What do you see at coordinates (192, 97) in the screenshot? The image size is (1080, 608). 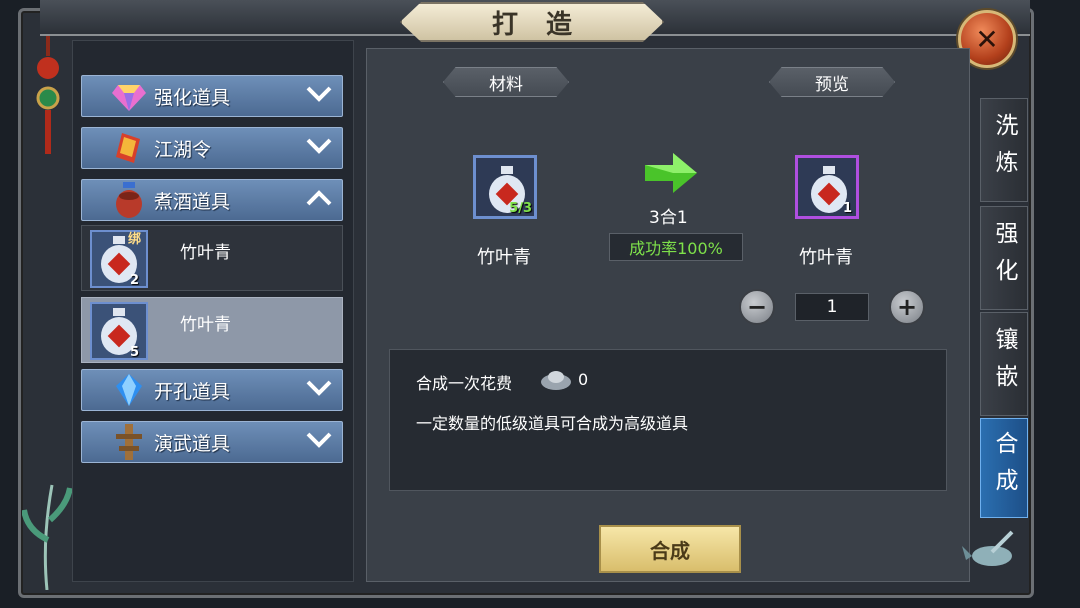 I see `category-label: 强化道具` at bounding box center [192, 97].